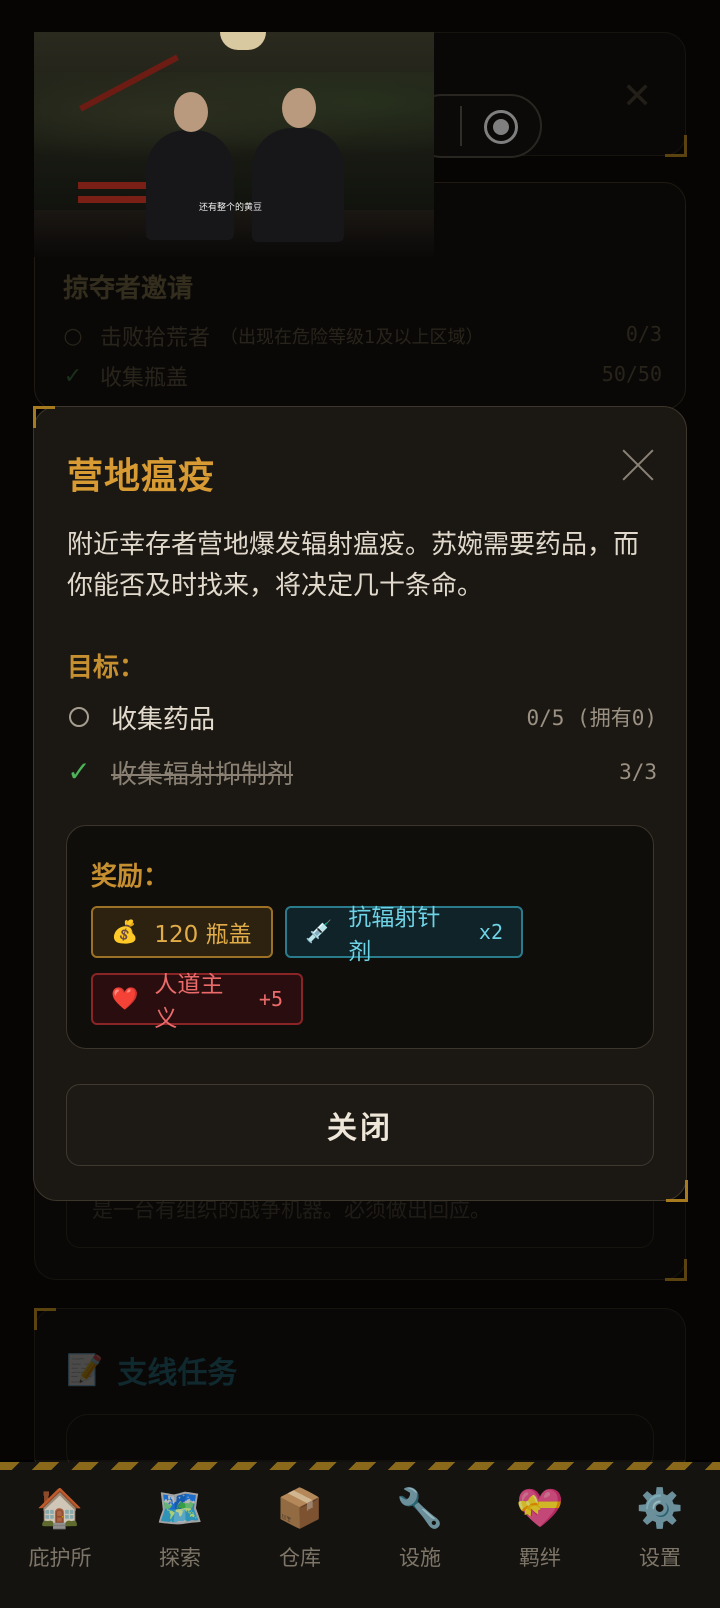  Describe the element at coordinates (300, 1508) in the screenshot. I see `package-icon: 📦` at that location.